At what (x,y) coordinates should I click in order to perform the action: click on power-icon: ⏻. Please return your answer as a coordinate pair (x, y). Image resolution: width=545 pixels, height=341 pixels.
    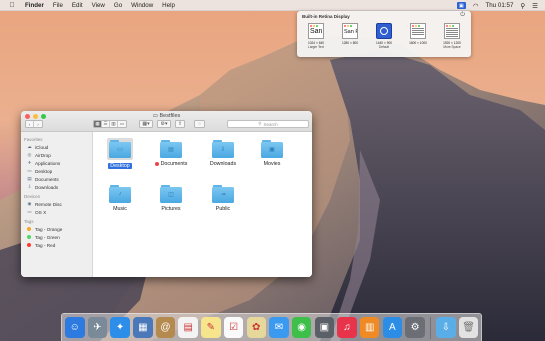
    Looking at the image, I should click on (462, 15).